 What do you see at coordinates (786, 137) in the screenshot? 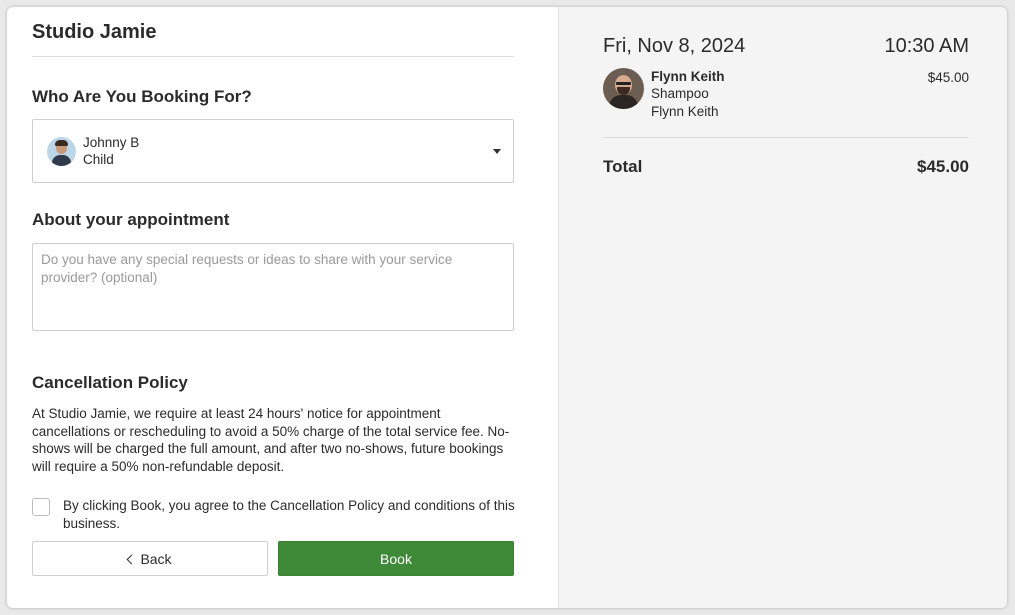
I see `summary-divider` at bounding box center [786, 137].